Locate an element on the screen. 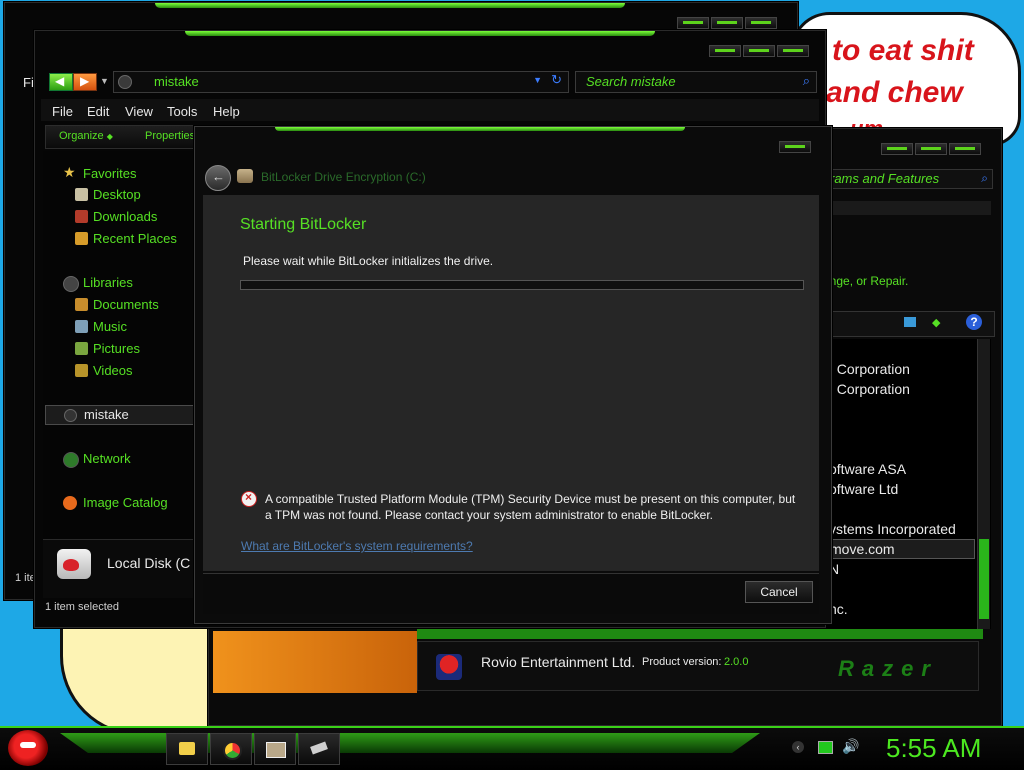 Image resolution: width=1024 pixels, height=770 pixels. nav-libraries: Libraries is located at coordinates (108, 282).